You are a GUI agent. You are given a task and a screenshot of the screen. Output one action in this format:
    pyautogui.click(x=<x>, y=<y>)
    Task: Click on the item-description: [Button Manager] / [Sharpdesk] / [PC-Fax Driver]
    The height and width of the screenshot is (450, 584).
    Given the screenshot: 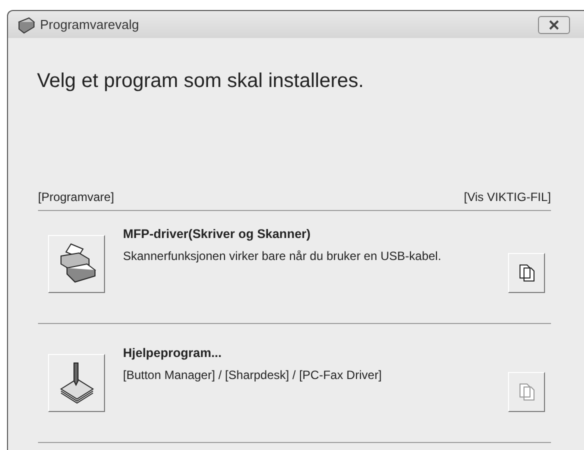 What is the action you would take?
    pyautogui.click(x=253, y=375)
    